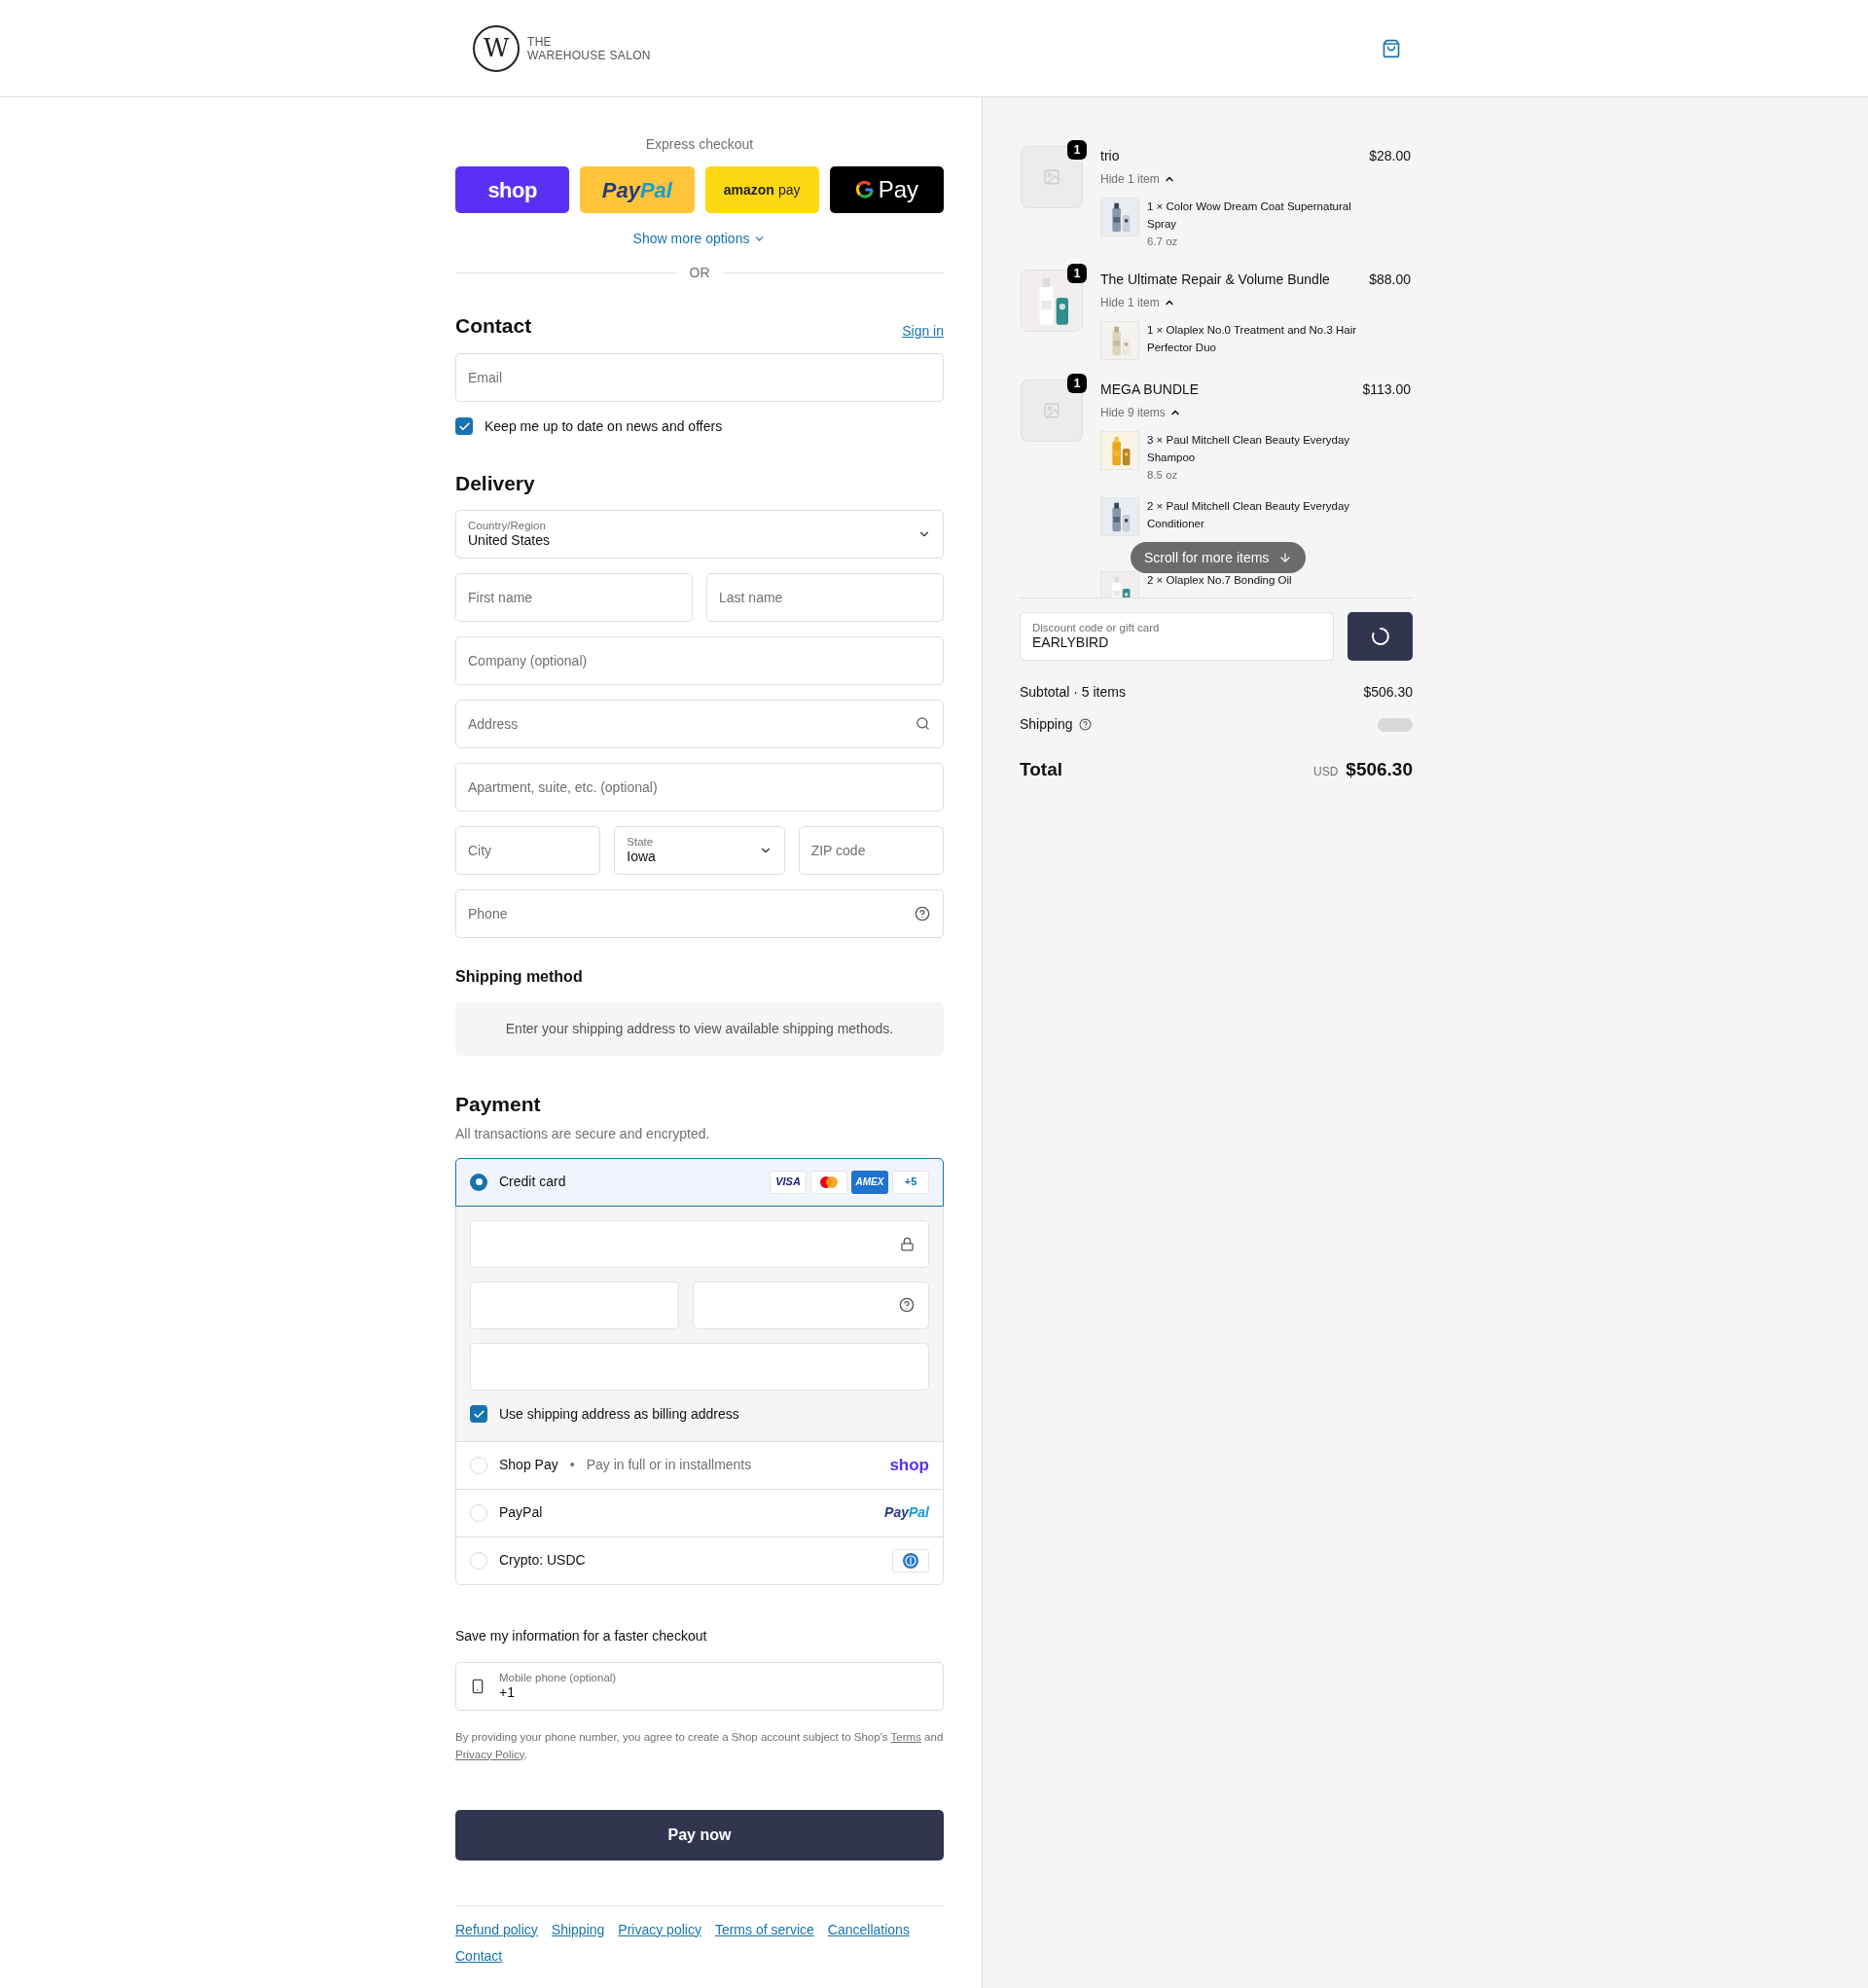  What do you see at coordinates (699, 377) in the screenshot?
I see `email-field: Email` at bounding box center [699, 377].